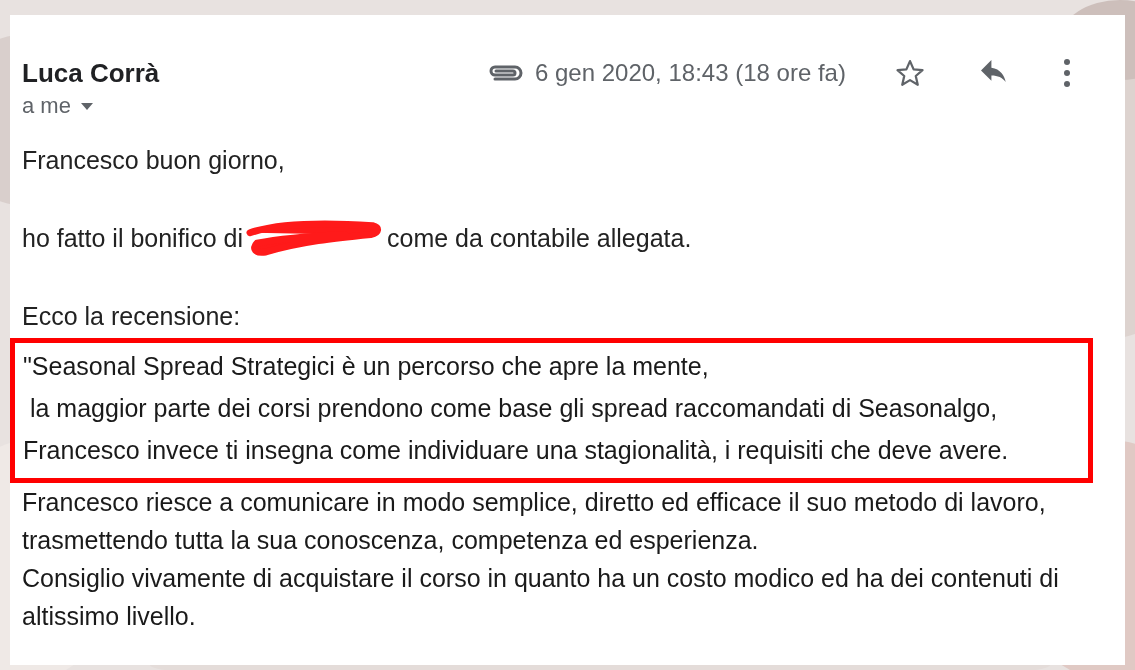 The height and width of the screenshot is (670, 1135). What do you see at coordinates (691, 73) in the screenshot?
I see `message-date: 6 gen 2020, 18:43 (18 ore fa)` at bounding box center [691, 73].